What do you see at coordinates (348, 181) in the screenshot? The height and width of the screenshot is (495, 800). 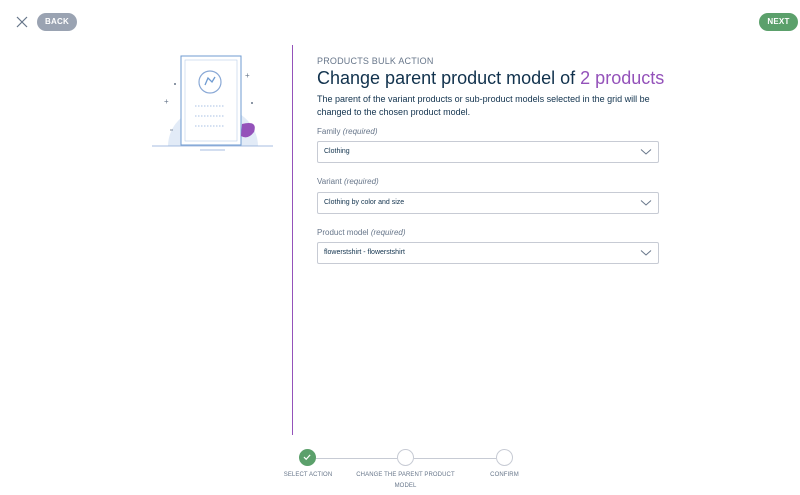 I see `variant-label: Variant (required)` at bounding box center [348, 181].